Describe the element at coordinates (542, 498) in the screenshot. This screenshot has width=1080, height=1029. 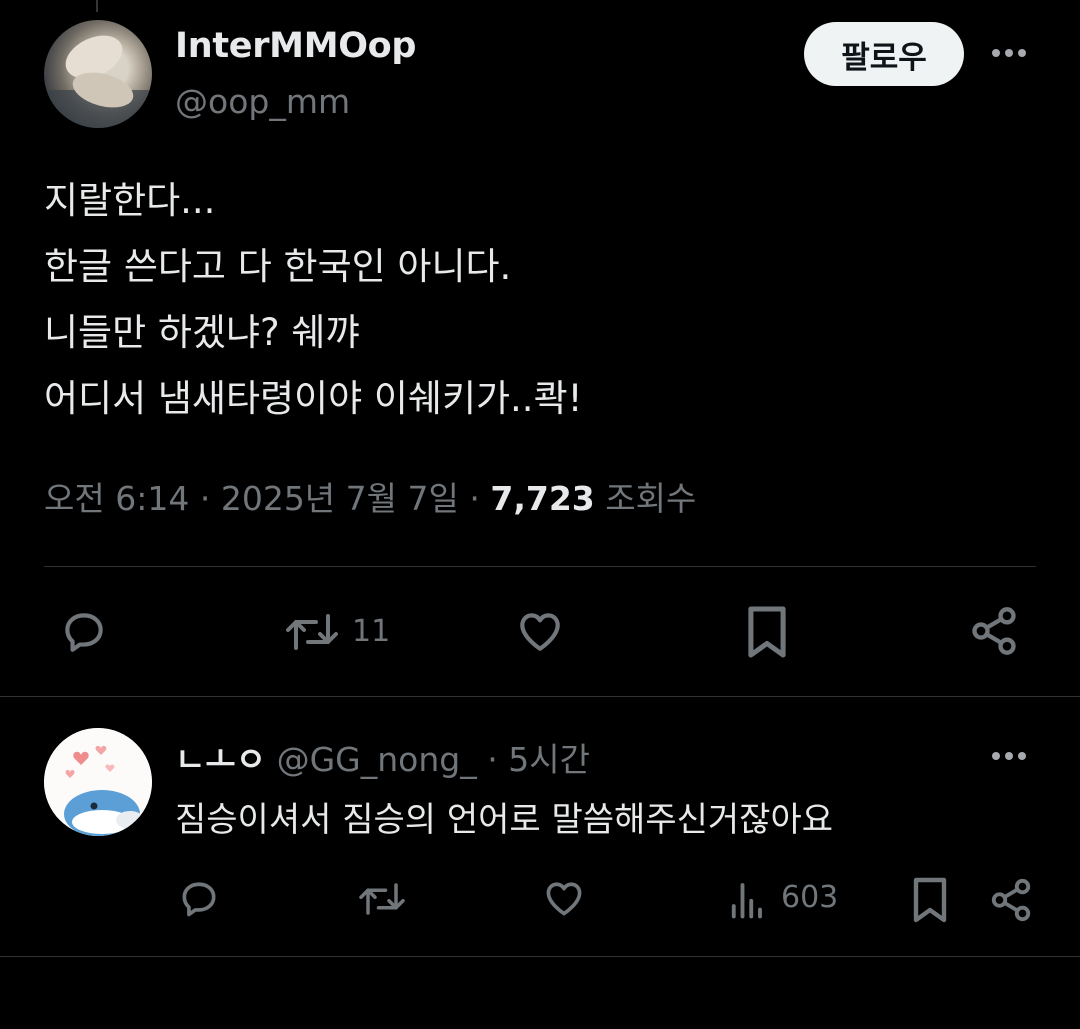
I see `views-count: 7,723` at that location.